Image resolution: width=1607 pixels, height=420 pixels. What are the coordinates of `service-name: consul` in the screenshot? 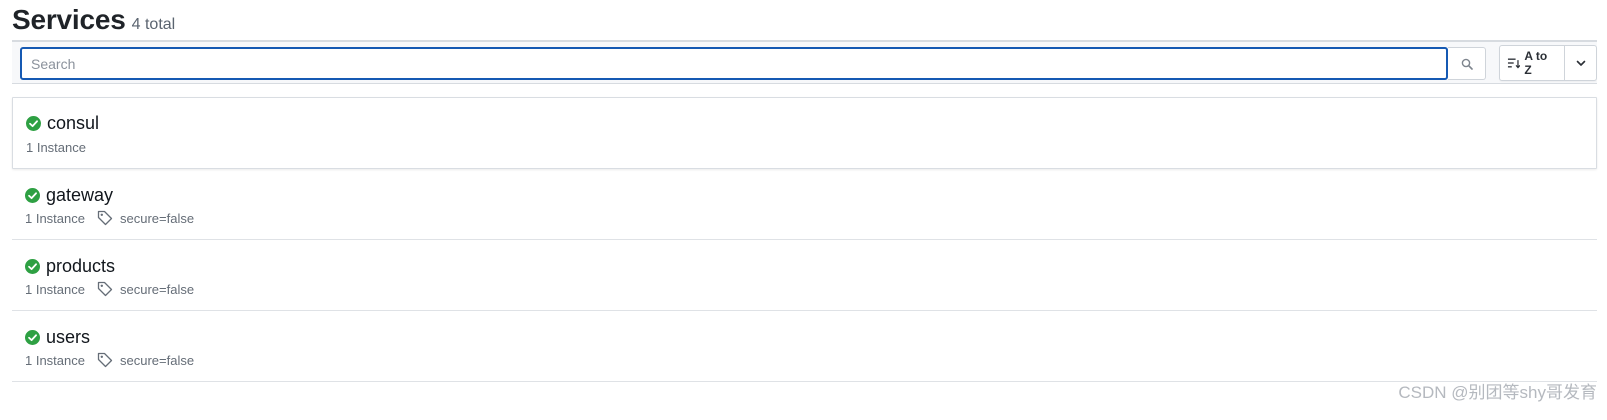 It's located at (73, 123).